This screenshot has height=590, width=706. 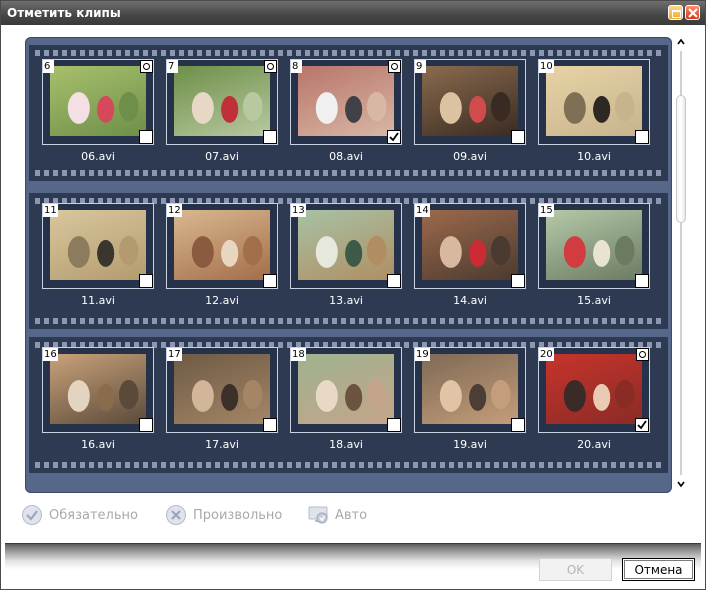 What do you see at coordinates (594, 300) in the screenshot?
I see `clip-filename: 15.avi` at bounding box center [594, 300].